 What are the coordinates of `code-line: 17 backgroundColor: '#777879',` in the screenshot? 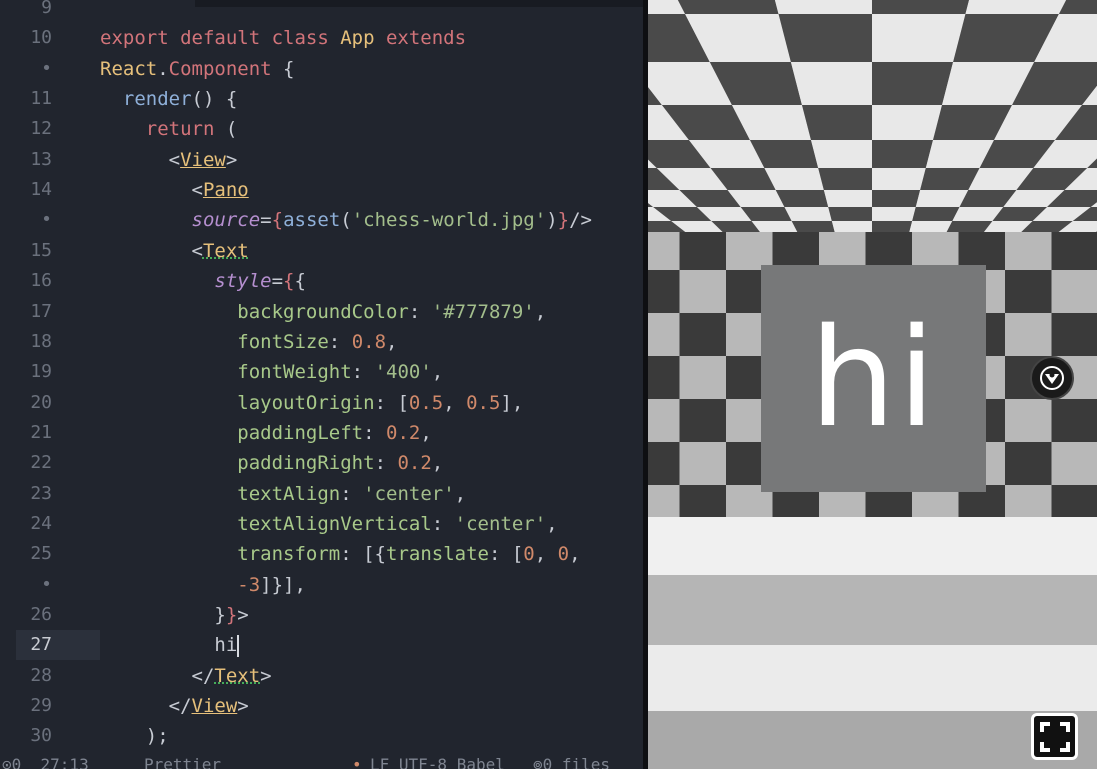 It's located at (321, 312).